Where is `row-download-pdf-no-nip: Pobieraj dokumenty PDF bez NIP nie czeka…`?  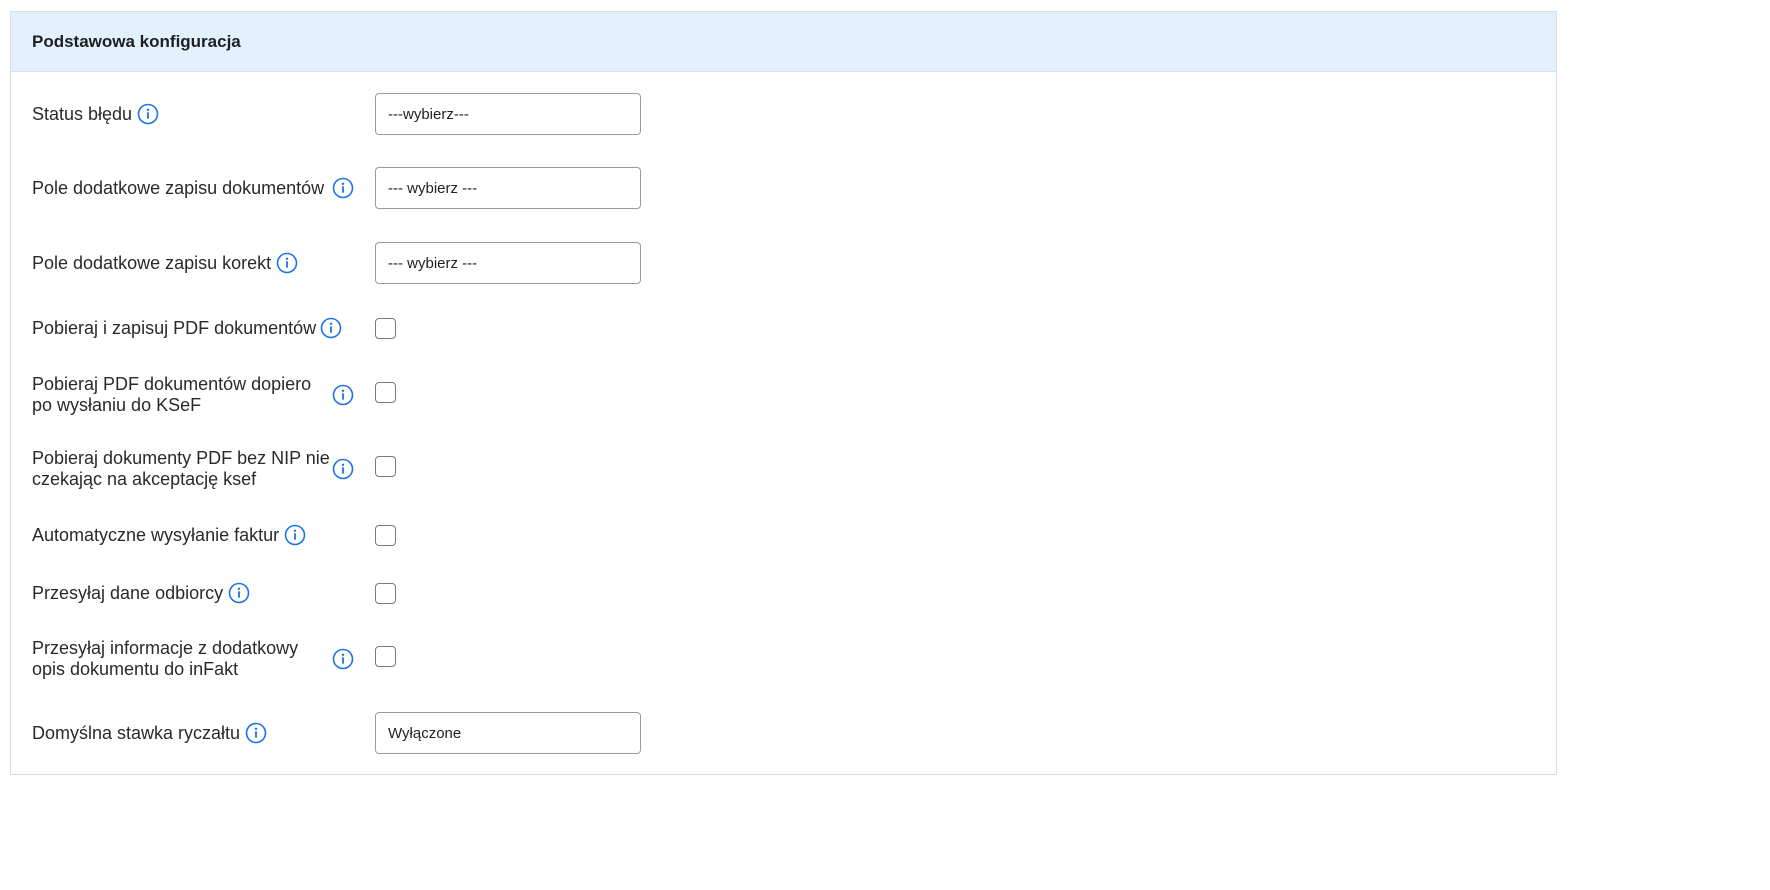
row-download-pdf-no-nip: Pobieraj dokumenty PDF bez NIP nie czeka… is located at coordinates (782, 469).